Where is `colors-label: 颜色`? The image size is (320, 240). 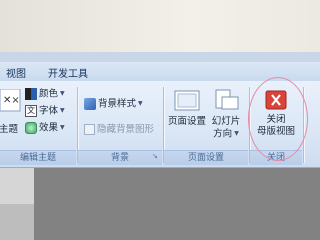
colors-label: 颜色 is located at coordinates (49, 94).